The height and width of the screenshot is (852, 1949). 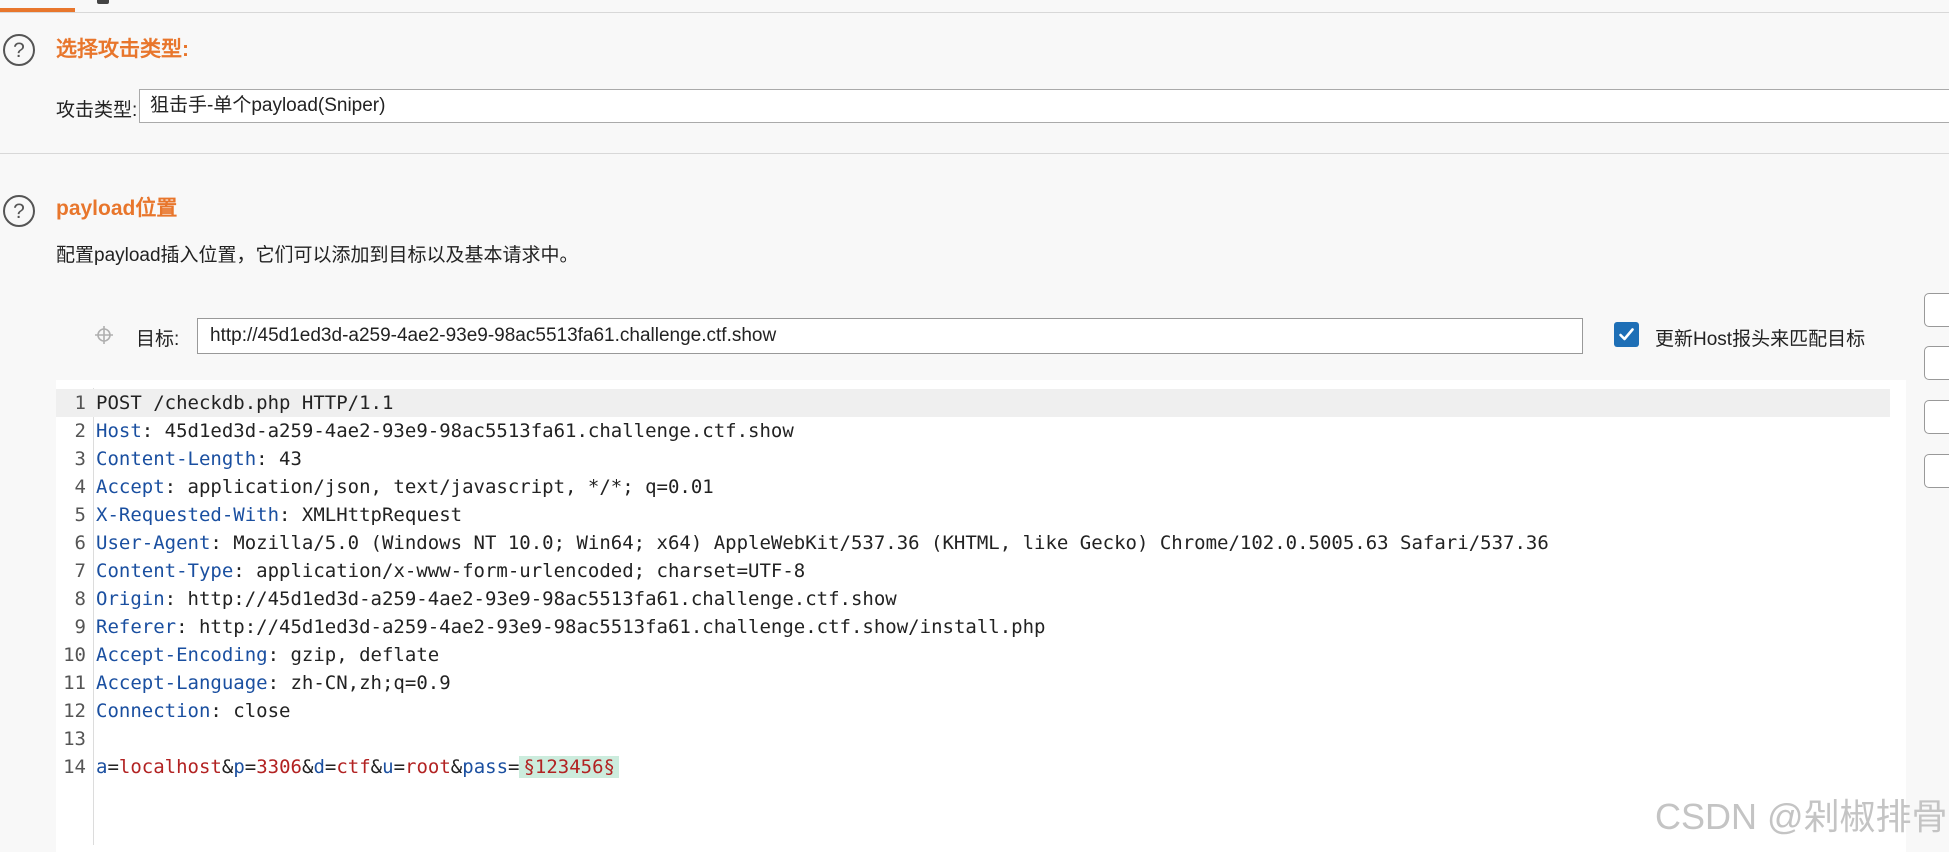 I want to click on code-line: 5 X-Requested-With: XMLHttpRequest, so click(x=268, y=515).